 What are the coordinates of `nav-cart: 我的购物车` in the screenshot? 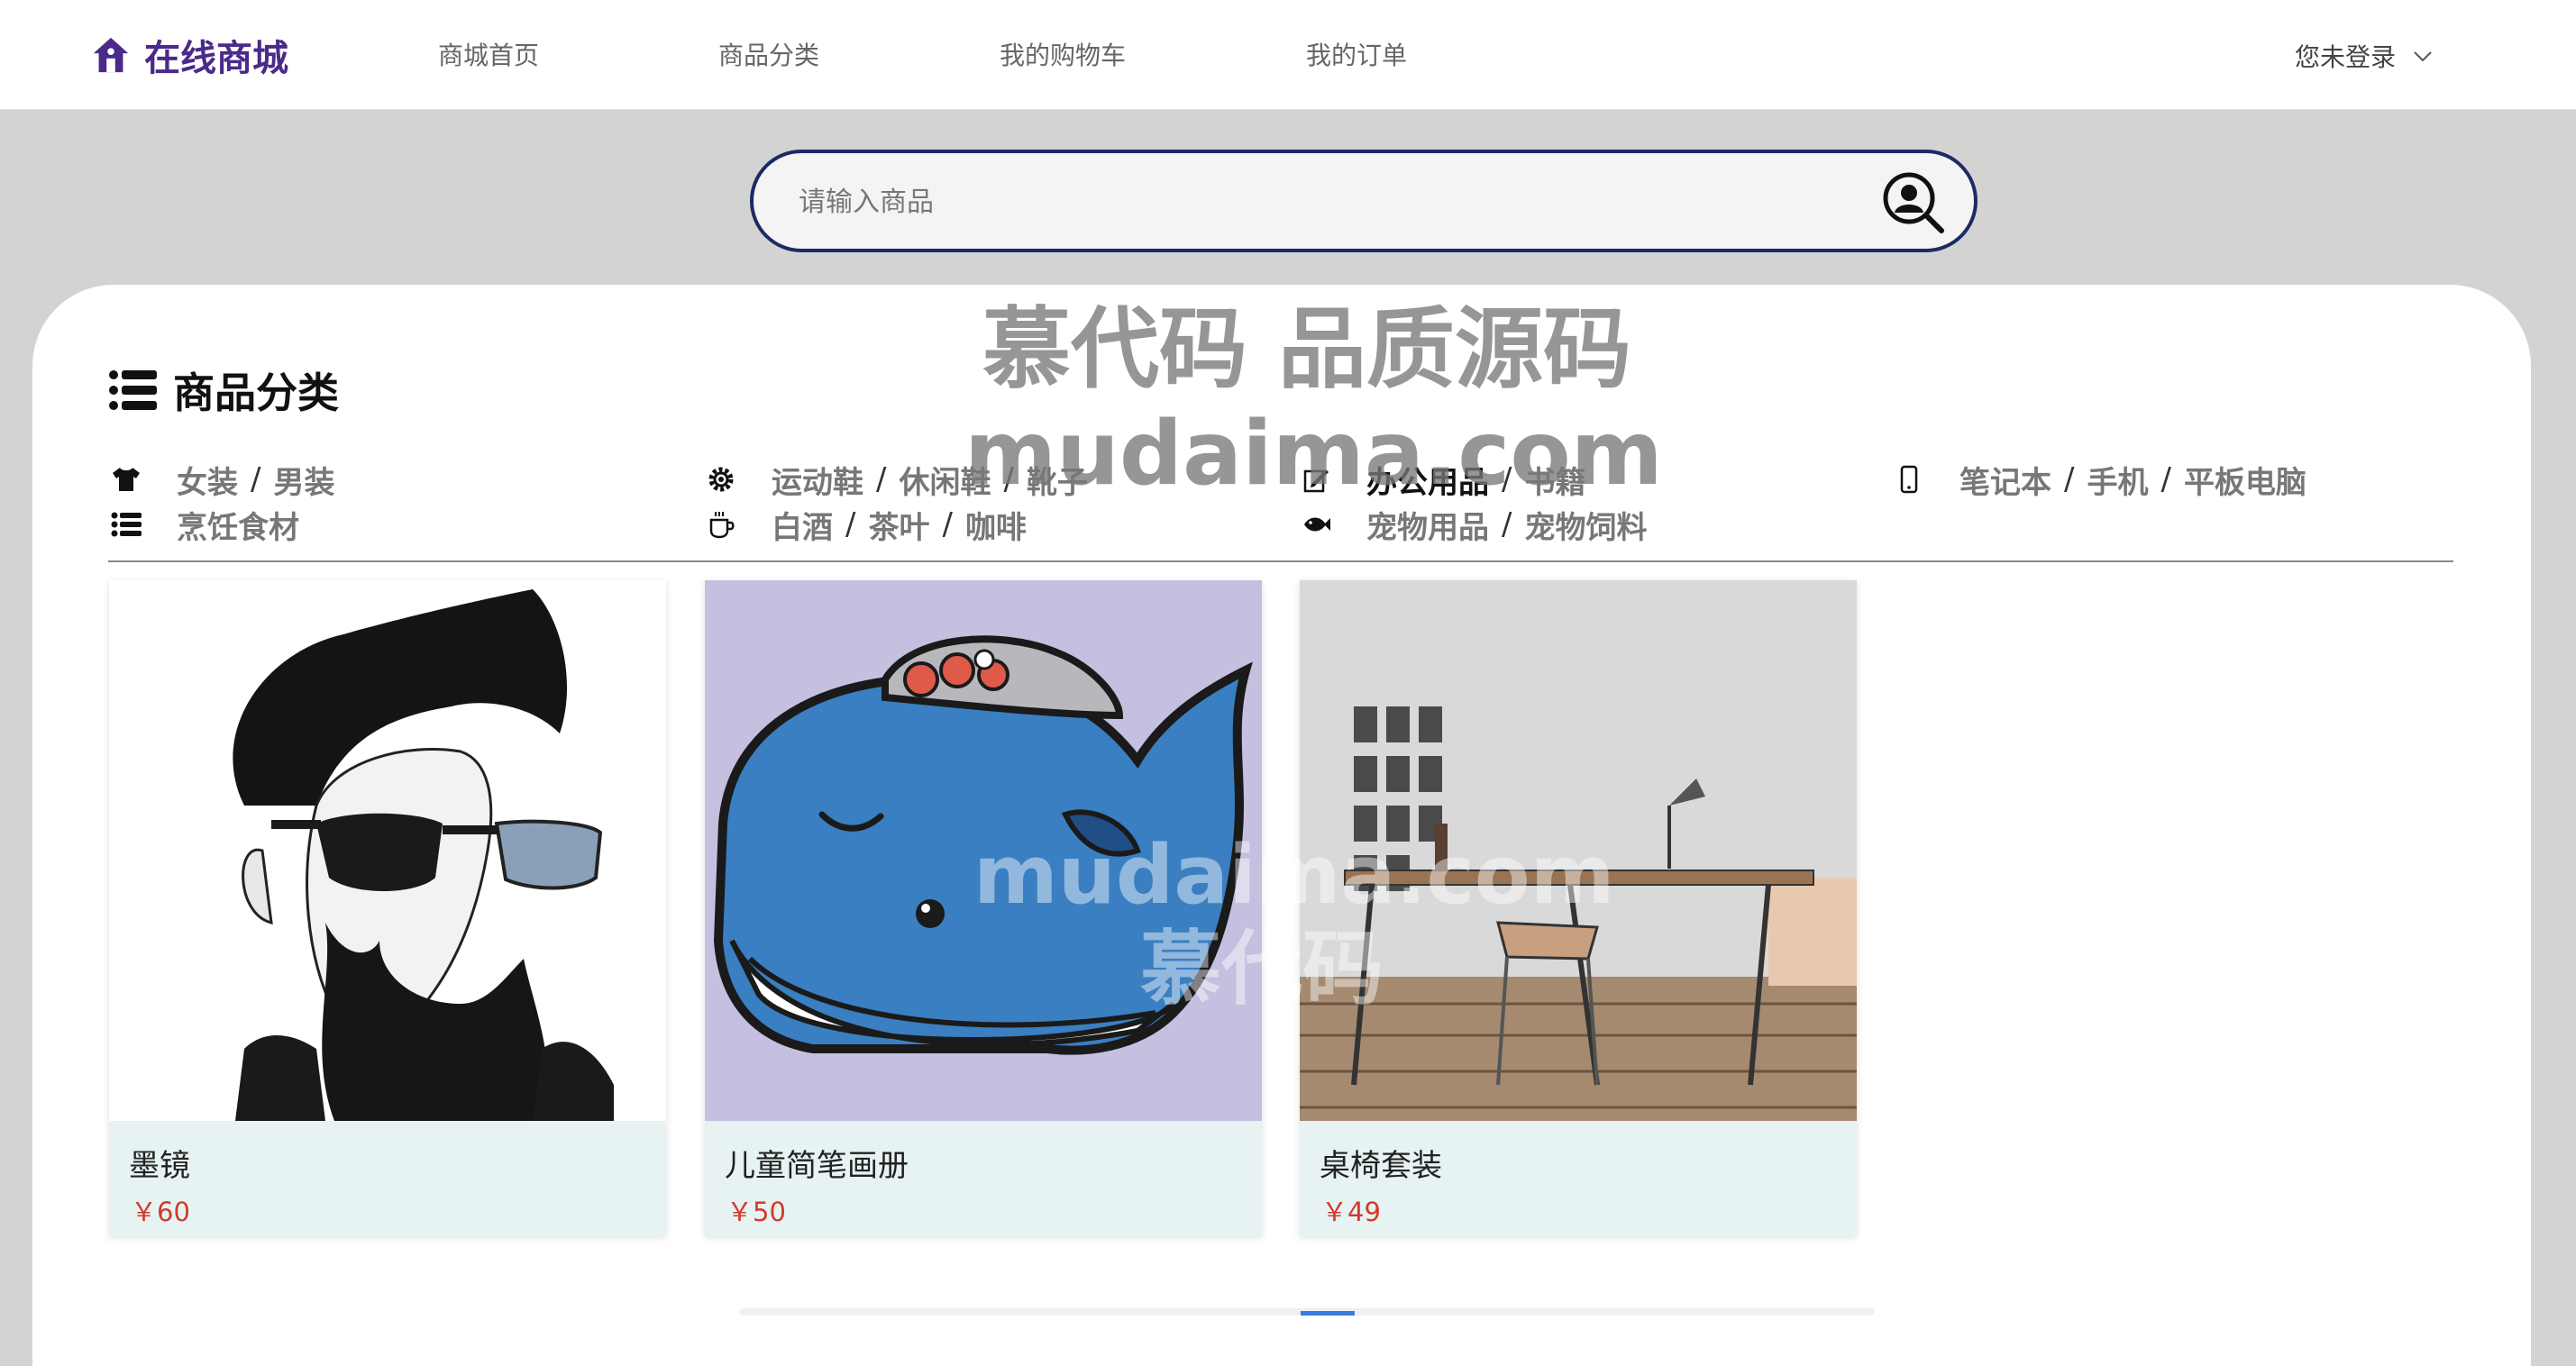 It's located at (1063, 56).